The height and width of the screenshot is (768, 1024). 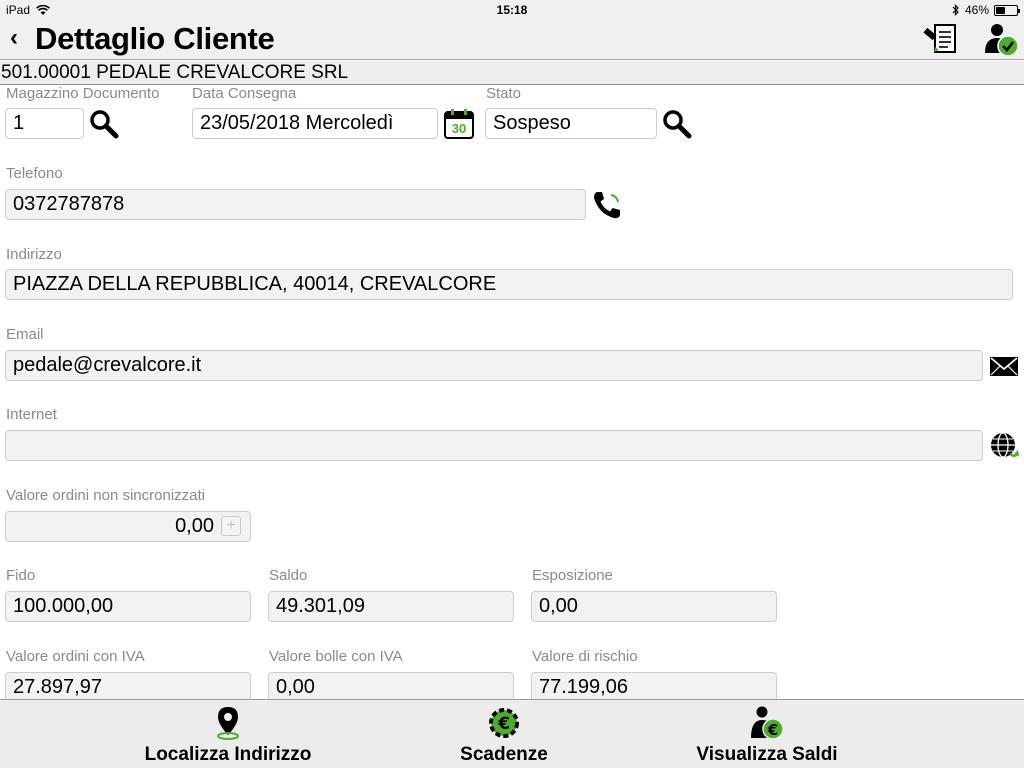 I want to click on ordini-iva-label: Valore ordini con IVA, so click(x=75, y=656).